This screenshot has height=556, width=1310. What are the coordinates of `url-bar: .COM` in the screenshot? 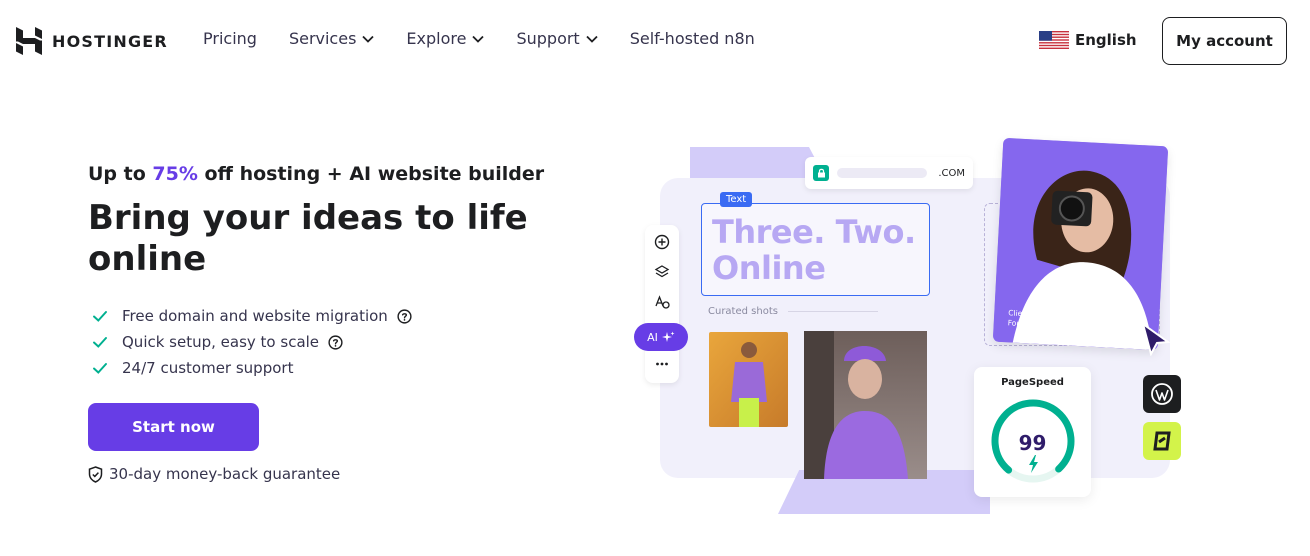 It's located at (889, 173).